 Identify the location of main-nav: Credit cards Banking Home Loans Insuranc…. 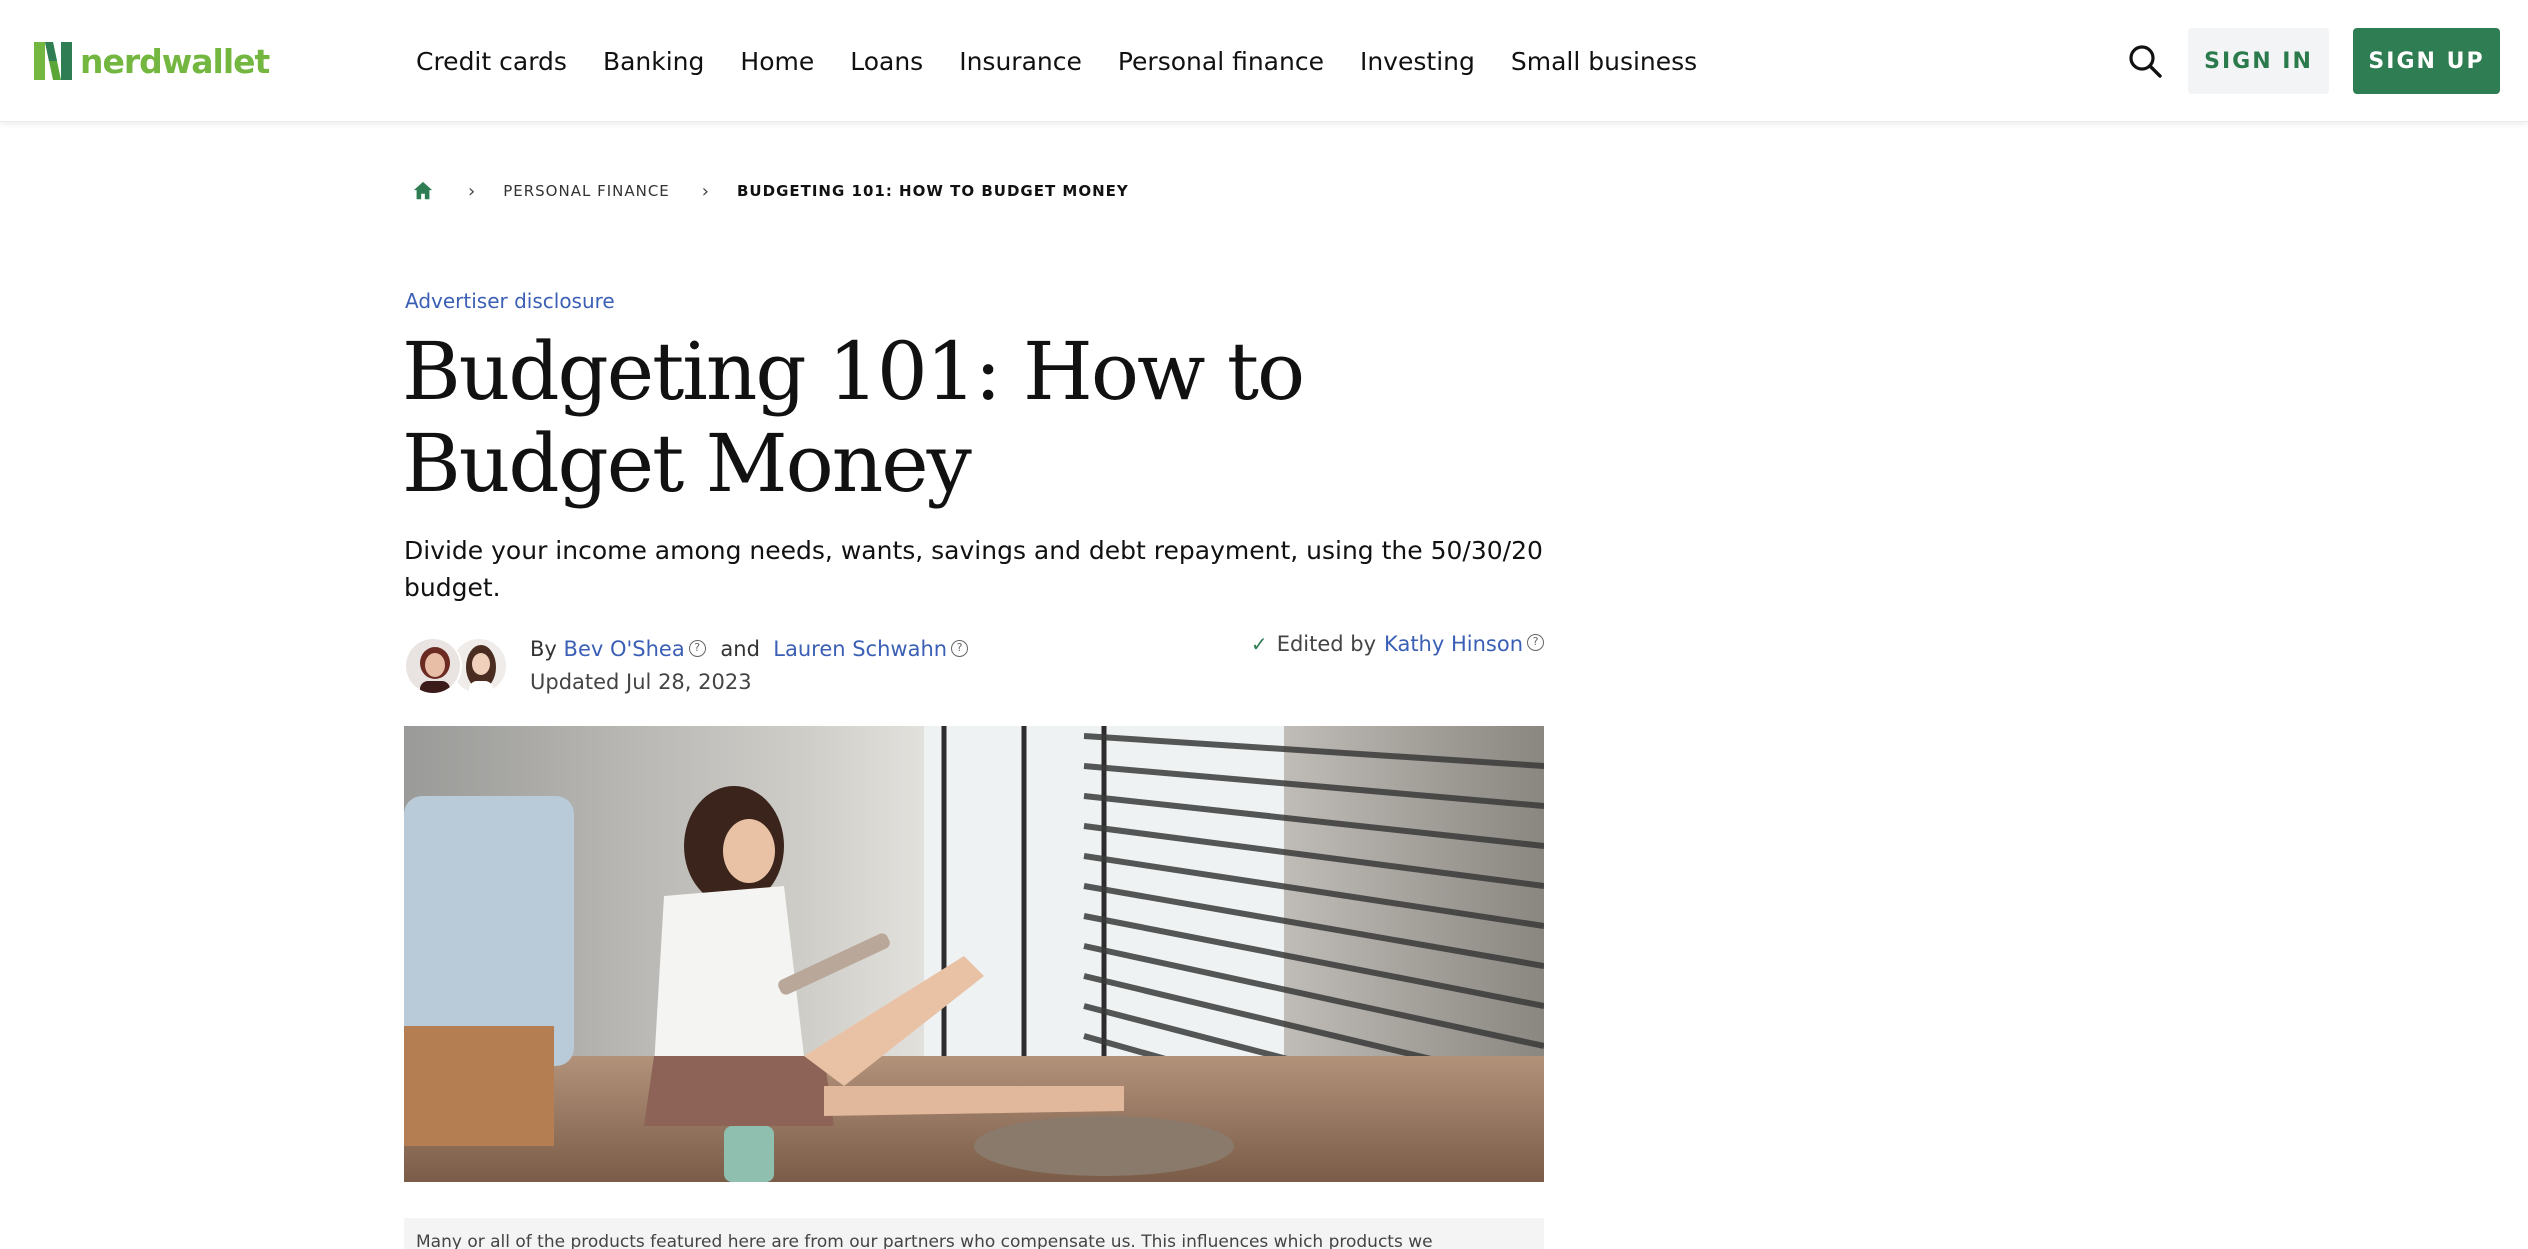
(1074, 61).